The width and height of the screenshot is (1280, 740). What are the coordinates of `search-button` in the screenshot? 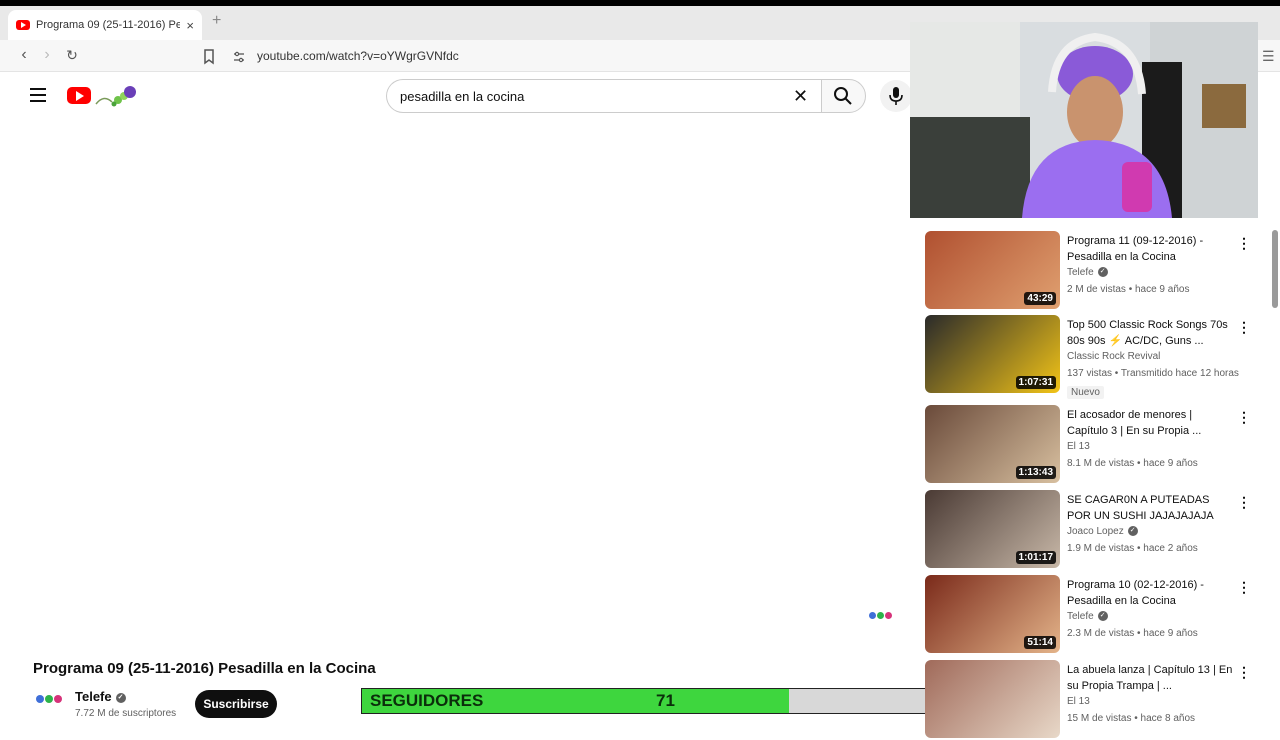 It's located at (843, 96).